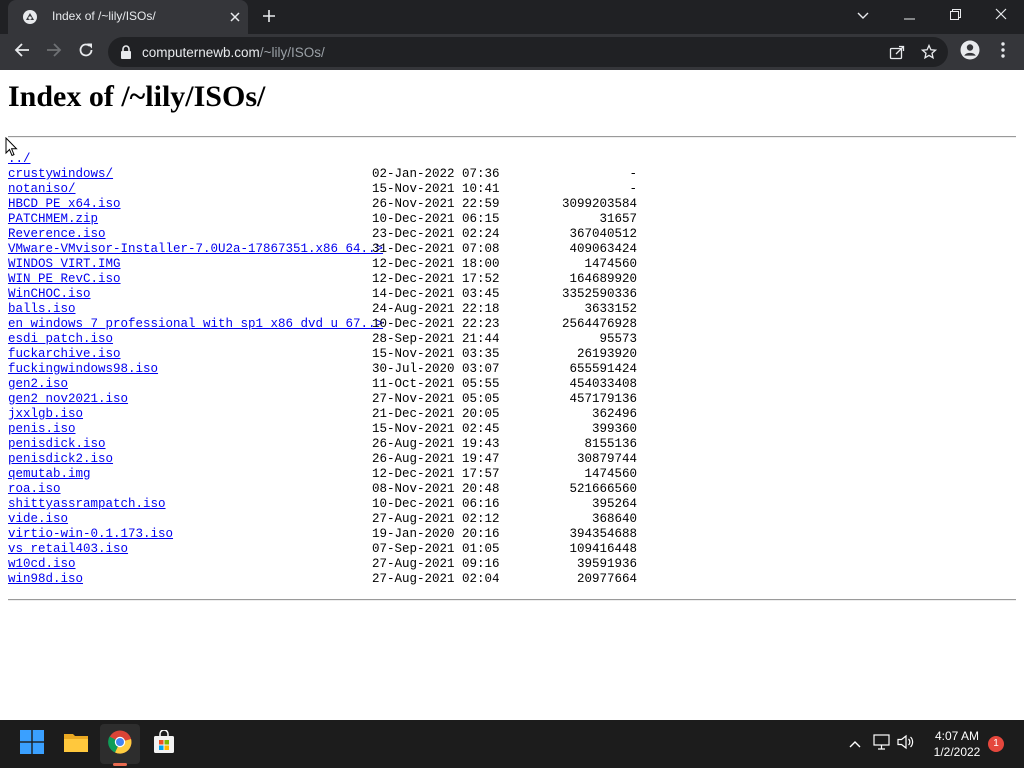 Image resolution: width=1024 pixels, height=768 pixels. I want to click on file-link: shittyassrampatch.iso, so click(87, 504).